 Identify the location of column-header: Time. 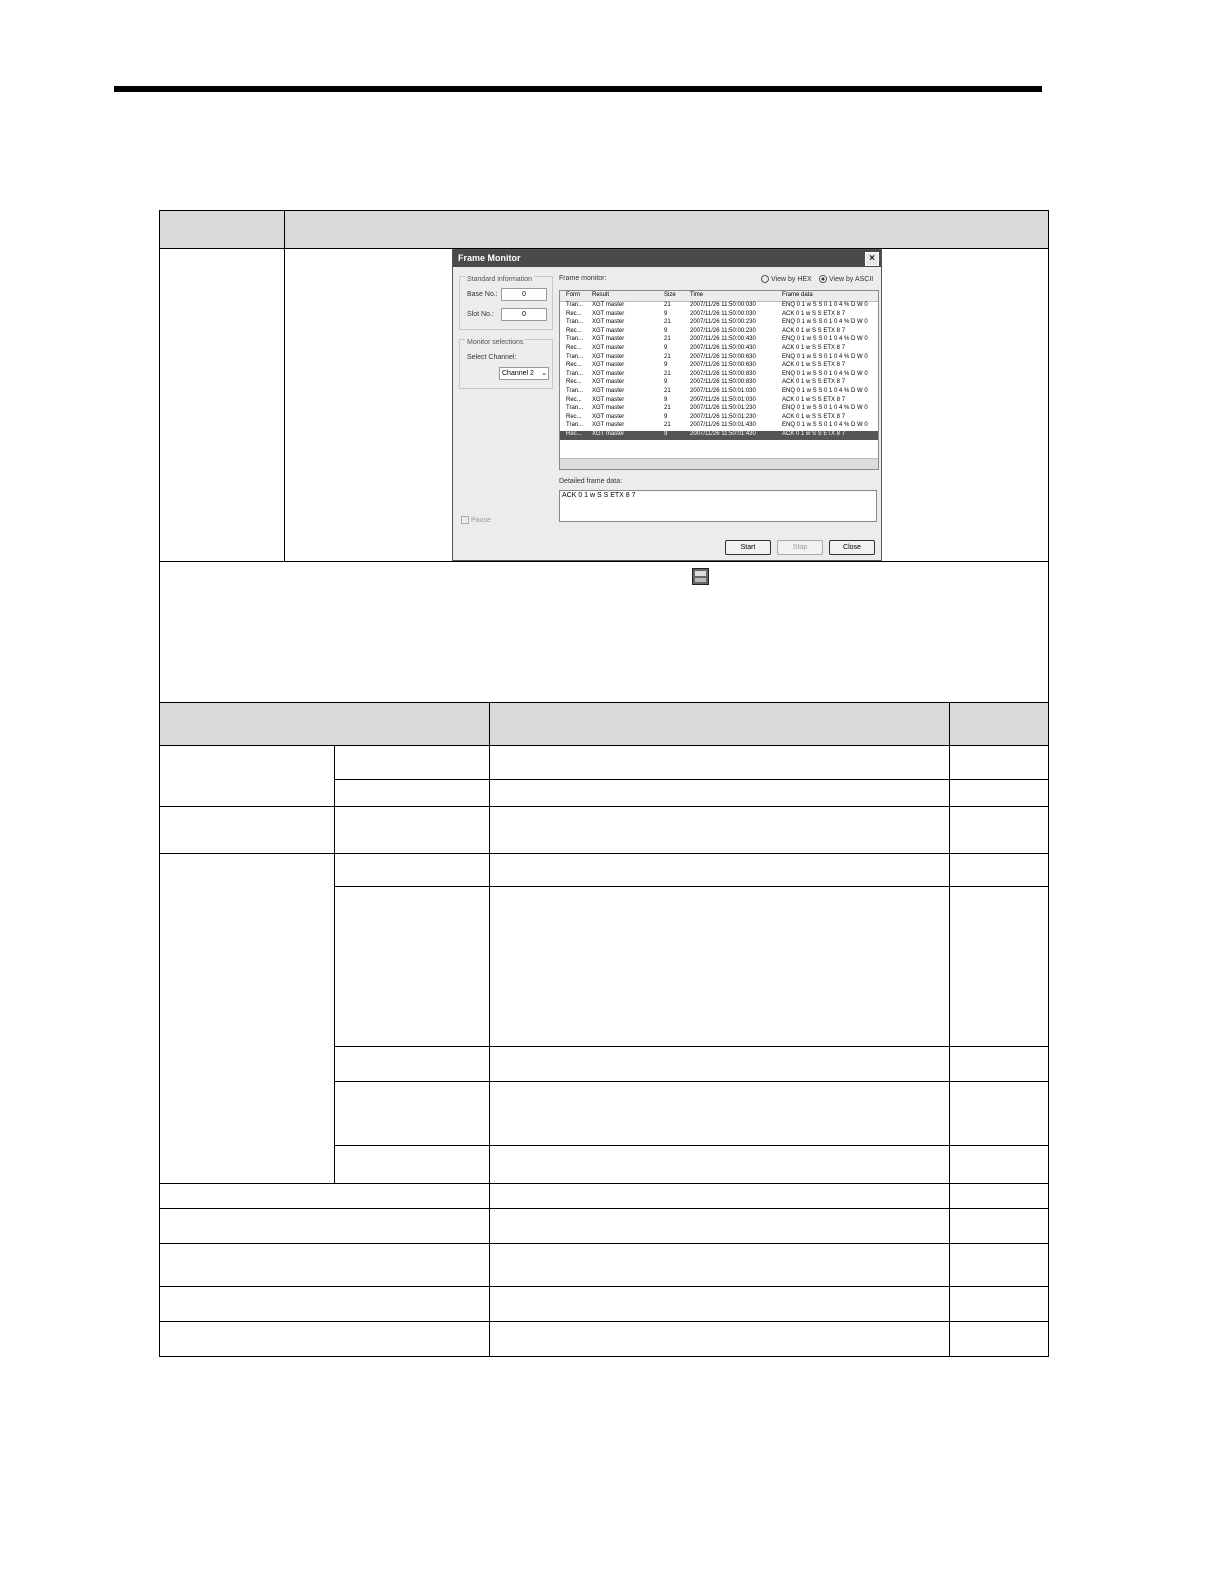
(696, 295).